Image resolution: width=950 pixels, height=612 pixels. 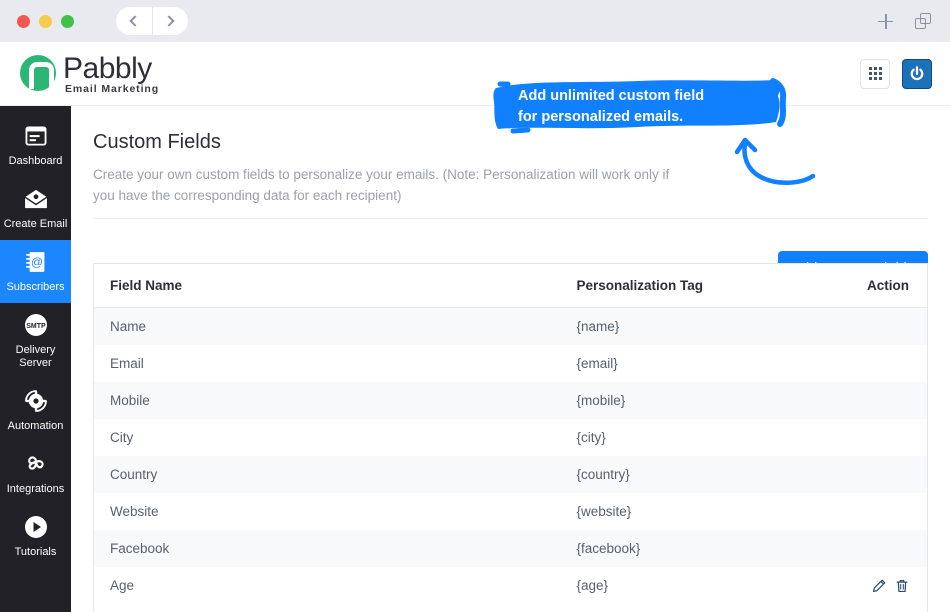 What do you see at coordinates (510, 511) in the screenshot?
I see `table-row: Website {website}` at bounding box center [510, 511].